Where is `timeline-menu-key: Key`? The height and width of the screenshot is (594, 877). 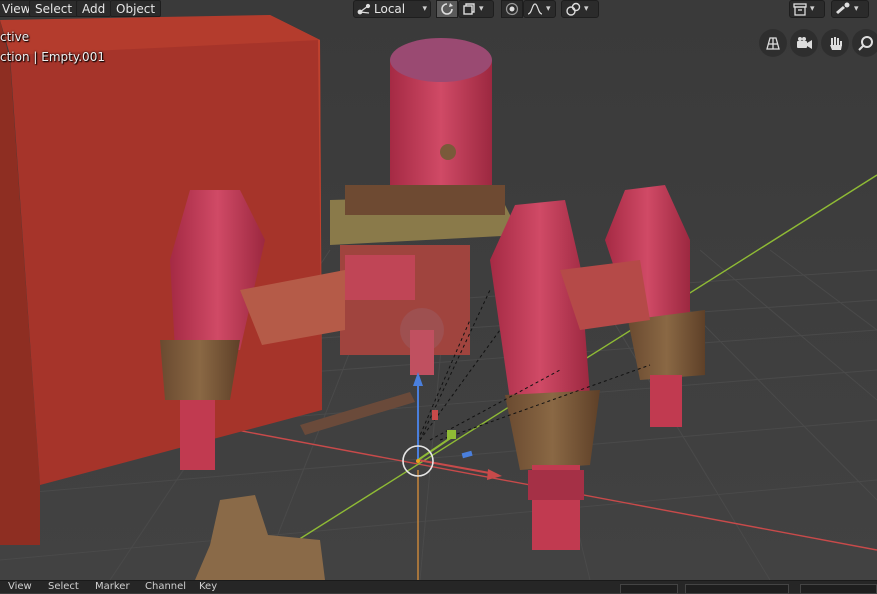
timeline-menu-key: Key is located at coordinates (208, 587).